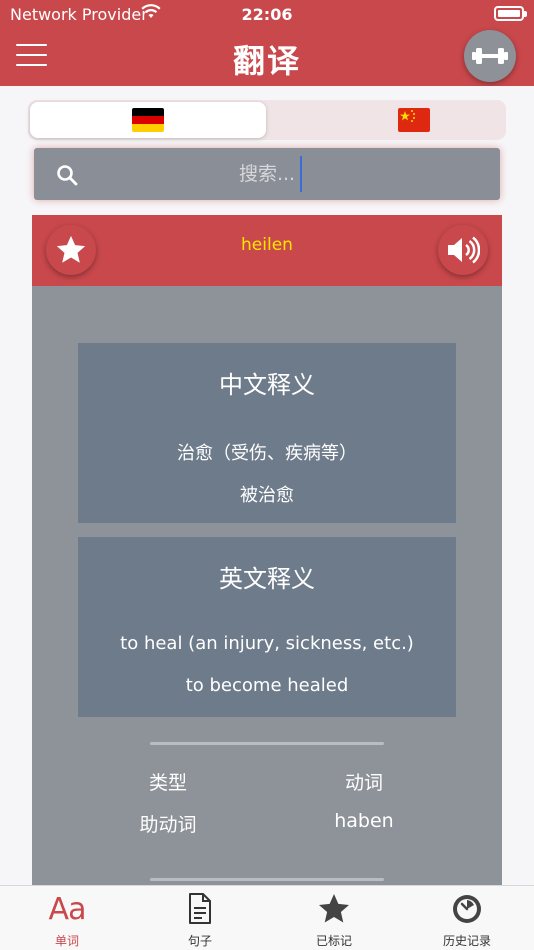  I want to click on page-title: 翻译, so click(266, 61).